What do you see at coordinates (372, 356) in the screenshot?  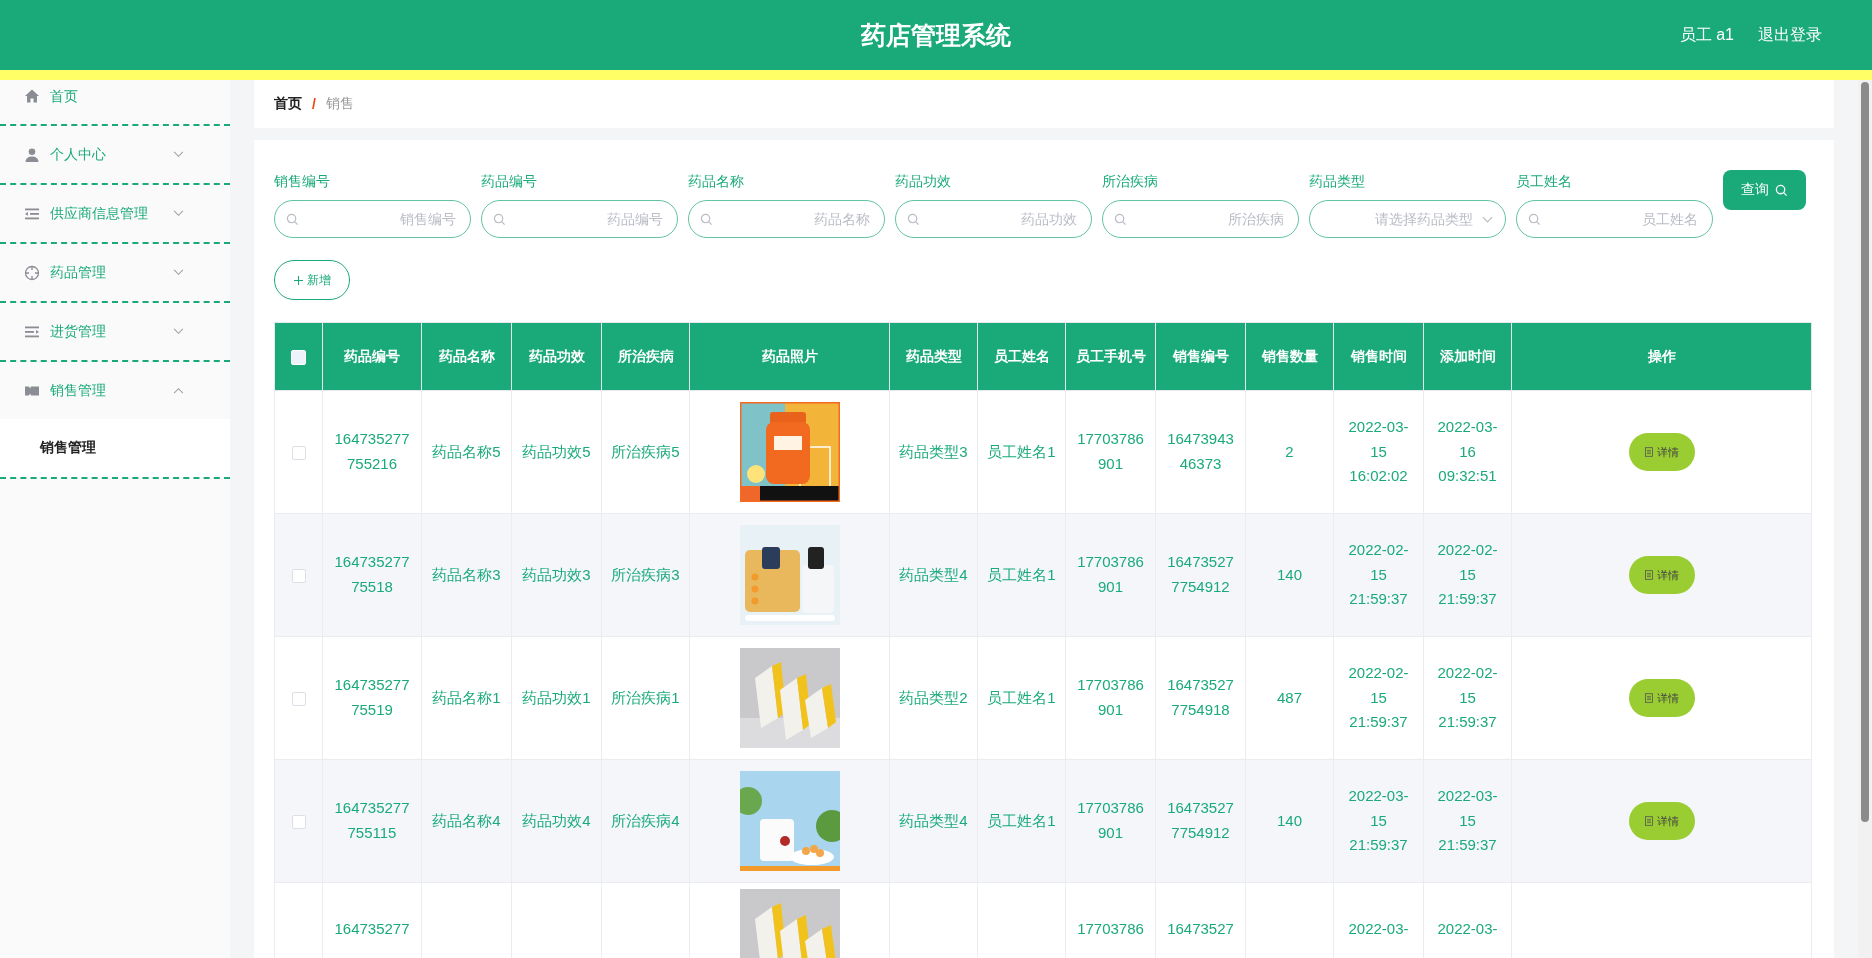 I see `column-header: 药品编号` at bounding box center [372, 356].